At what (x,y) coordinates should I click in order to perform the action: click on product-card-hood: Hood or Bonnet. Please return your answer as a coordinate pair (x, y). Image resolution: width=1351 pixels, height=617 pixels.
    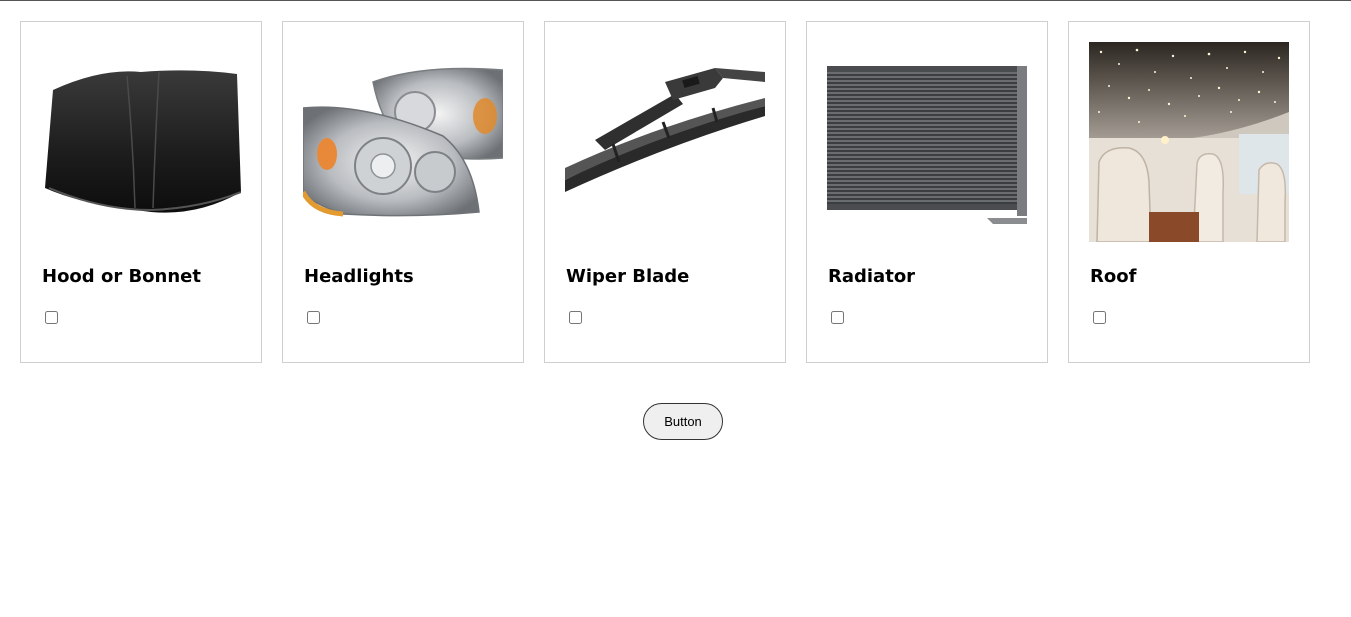
    Looking at the image, I should click on (141, 192).